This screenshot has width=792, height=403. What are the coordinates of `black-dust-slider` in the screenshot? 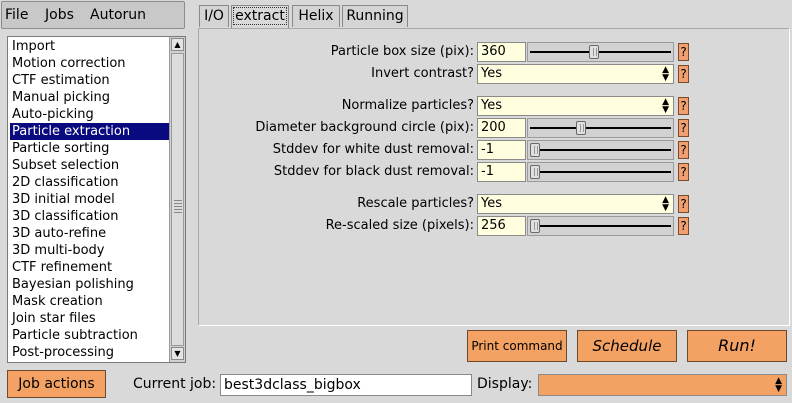 It's located at (600, 172).